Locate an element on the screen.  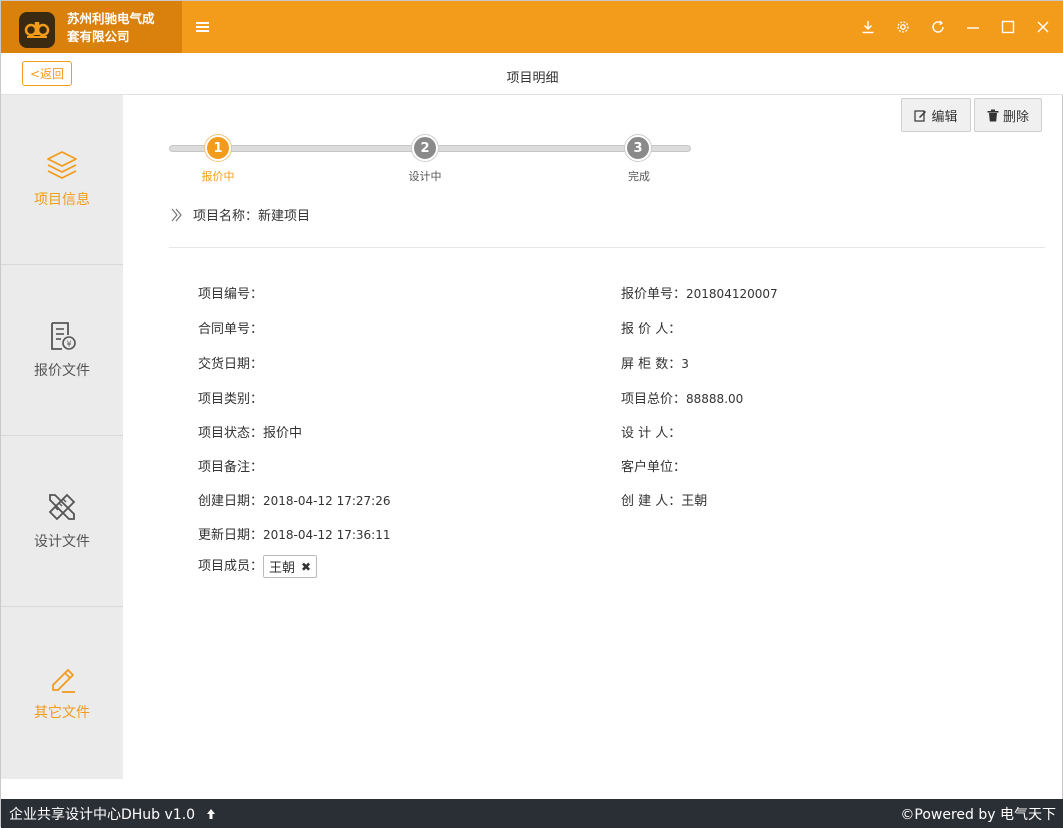
field-key: 设 计 人： is located at coordinates (651, 433).